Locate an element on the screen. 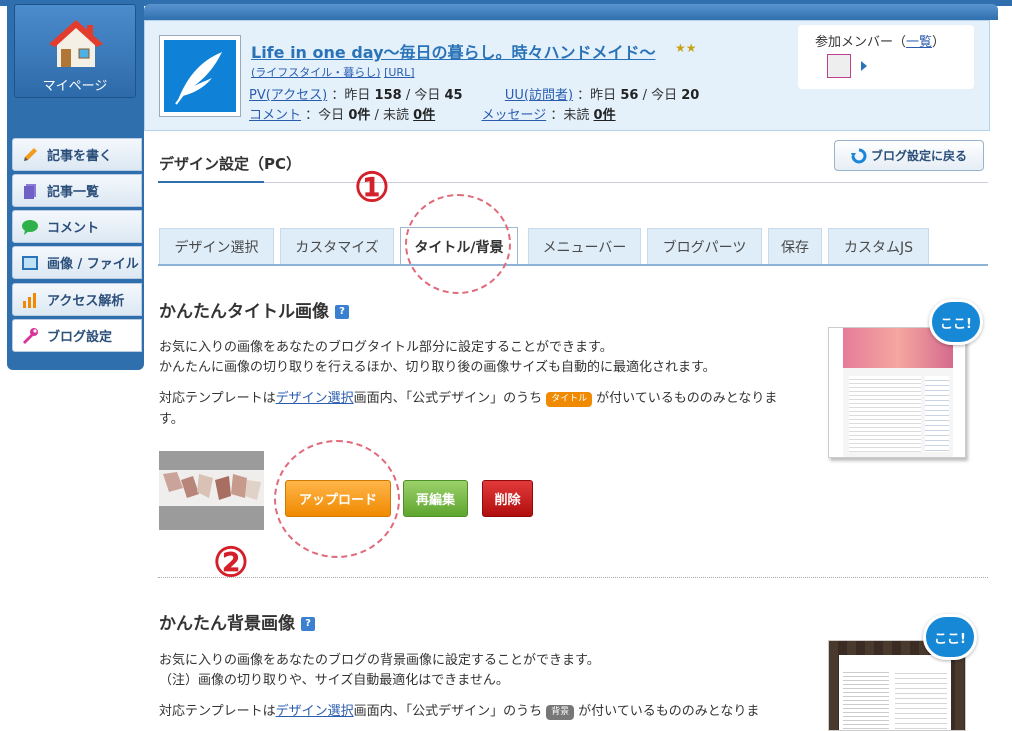 This screenshot has height=731, width=1012. sidebar-item-image-file: 画像 / ファイル is located at coordinates (77, 262).